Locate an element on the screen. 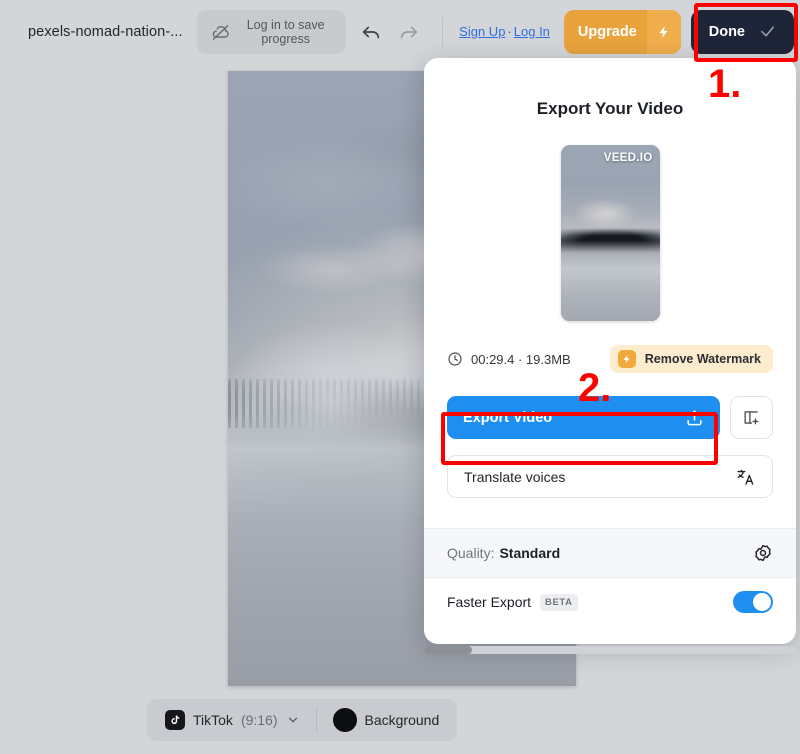 The height and width of the screenshot is (754, 800). add-layout-icon is located at coordinates (751, 417).